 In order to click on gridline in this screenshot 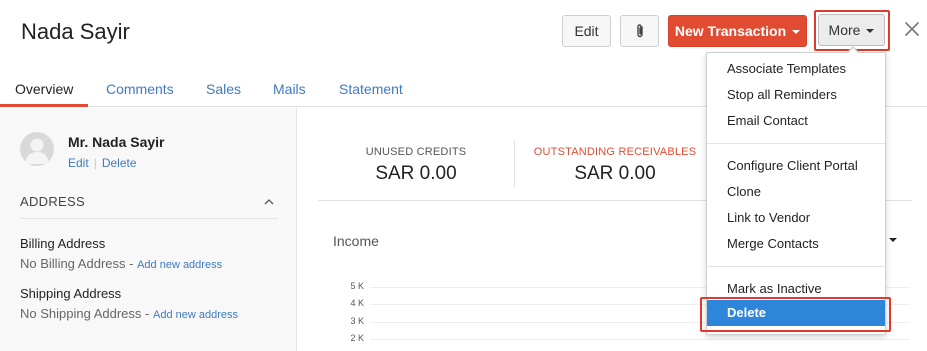, I will do `click(640, 339)`.